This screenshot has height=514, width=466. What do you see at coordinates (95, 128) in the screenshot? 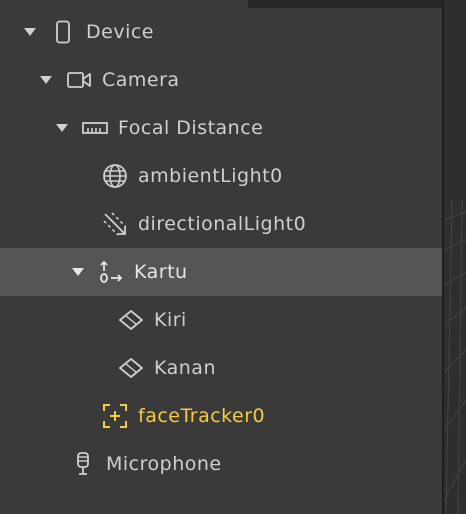
I see `ruler-icon` at bounding box center [95, 128].